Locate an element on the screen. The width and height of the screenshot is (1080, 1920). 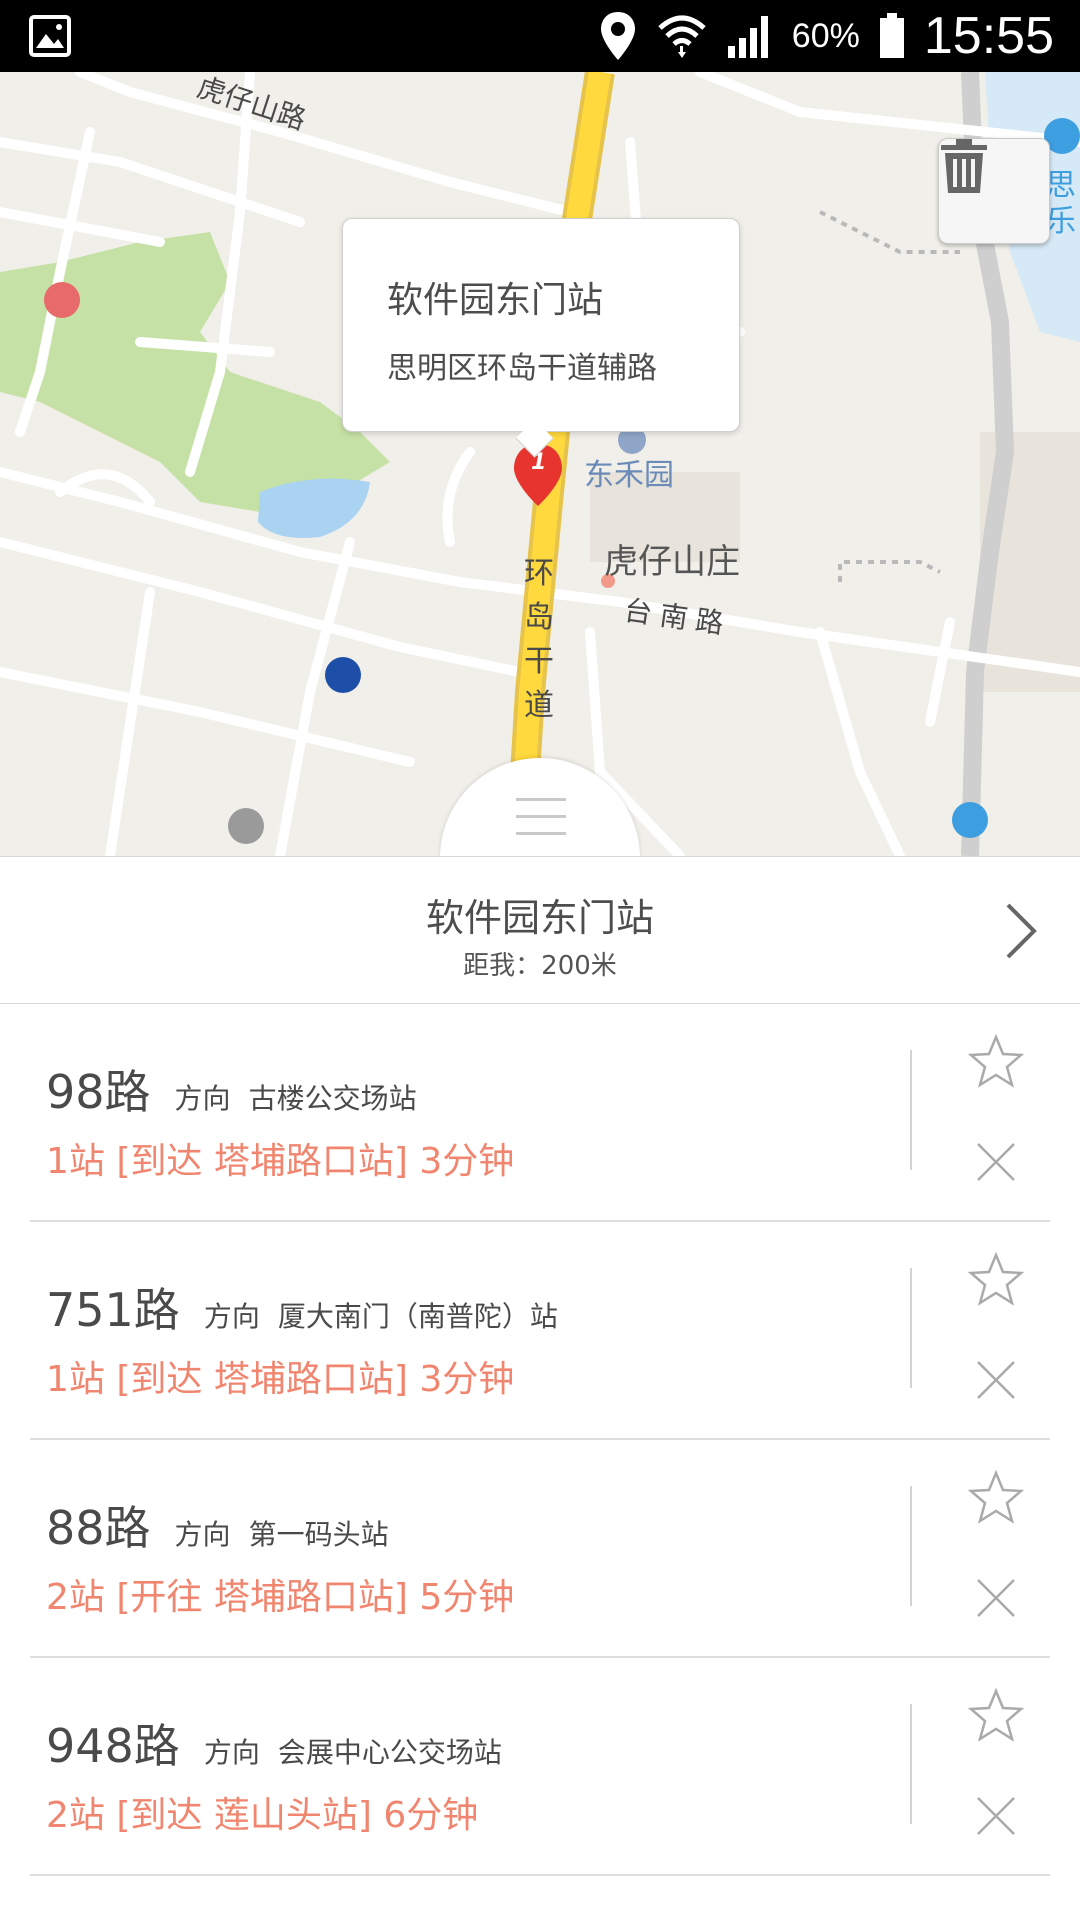
bus-direction: 第一码头站 is located at coordinates (318, 1534).